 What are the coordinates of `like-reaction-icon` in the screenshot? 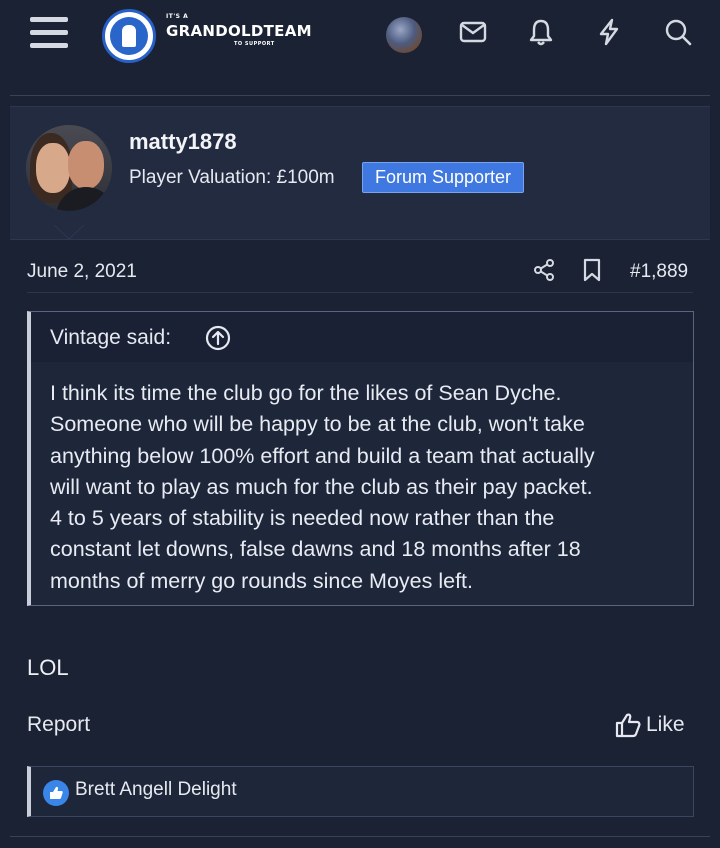 It's located at (56, 793).